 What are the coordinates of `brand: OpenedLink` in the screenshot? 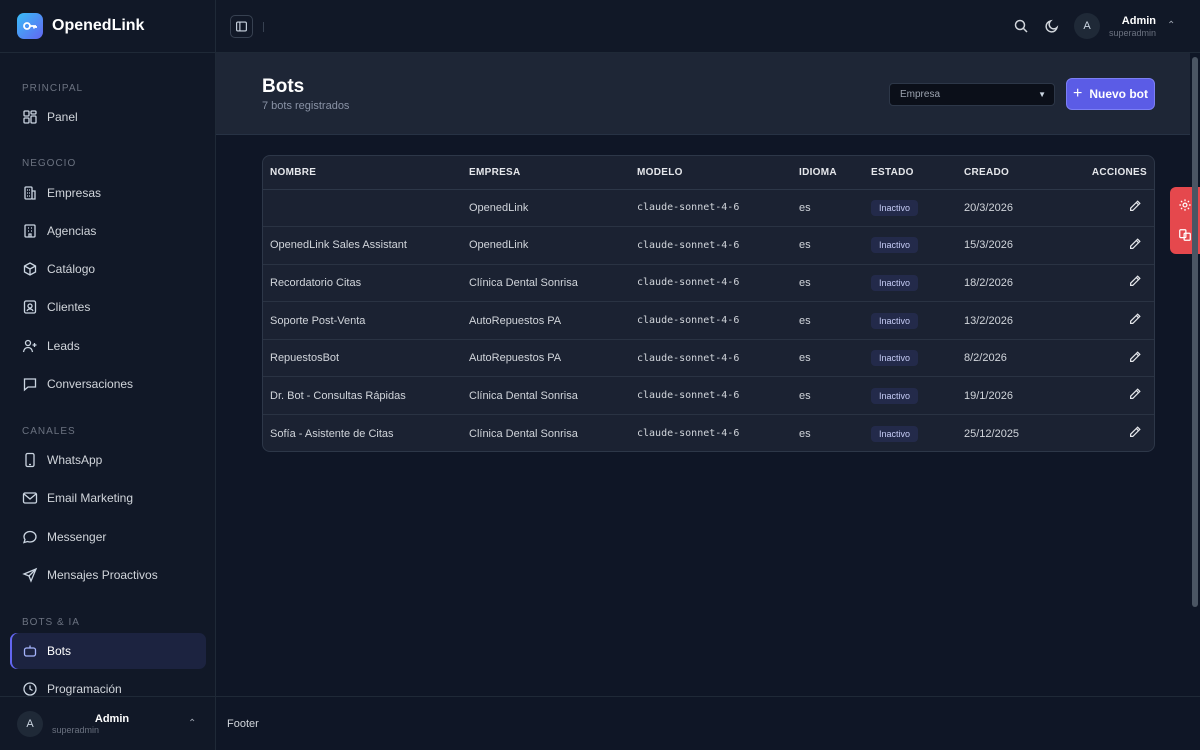 It's located at (107, 26).